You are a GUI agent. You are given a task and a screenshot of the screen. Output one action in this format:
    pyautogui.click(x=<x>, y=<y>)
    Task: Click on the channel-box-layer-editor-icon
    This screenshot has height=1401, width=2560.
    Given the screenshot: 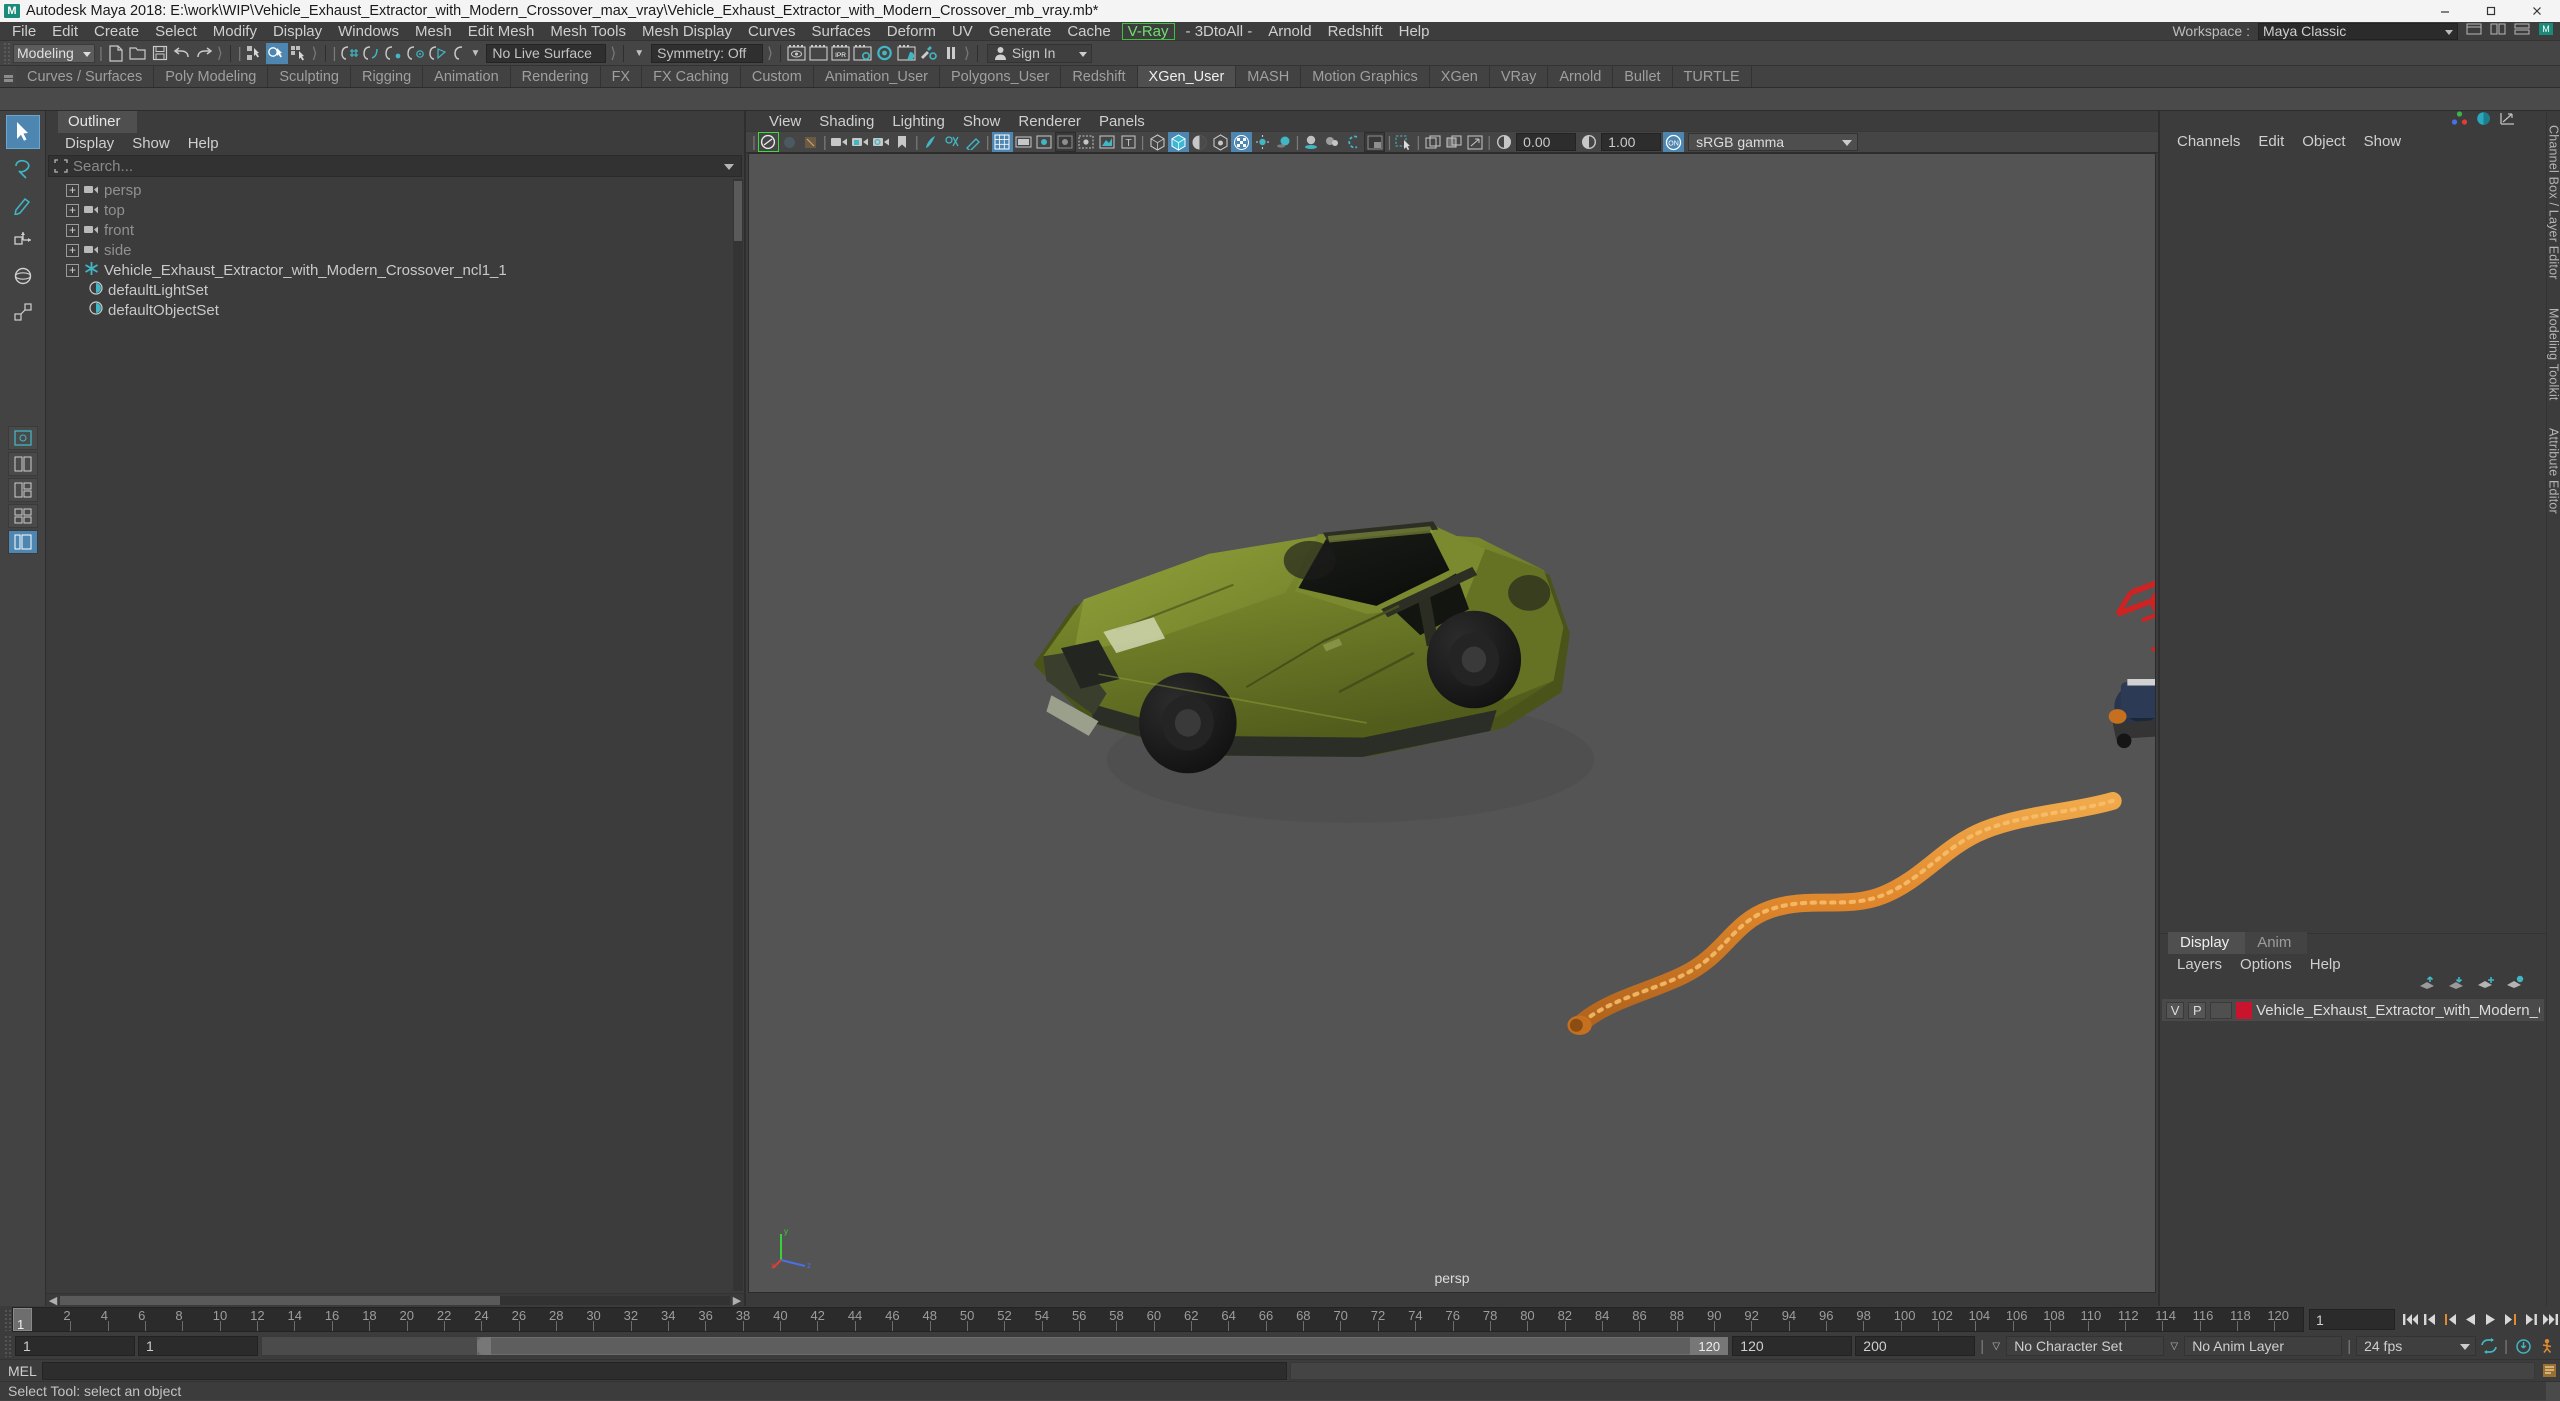 What is the action you would take?
    pyautogui.click(x=2459, y=121)
    